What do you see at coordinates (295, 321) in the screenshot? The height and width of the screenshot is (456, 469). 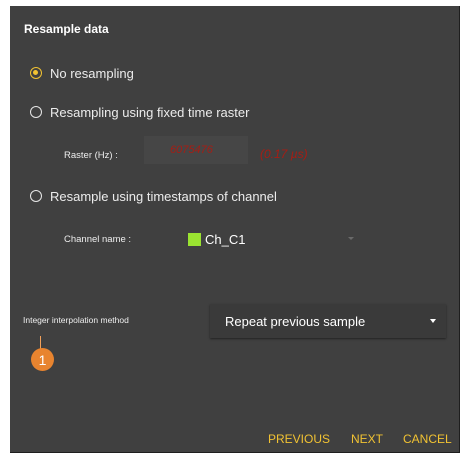 I see `interpolation-value: Repeat previous sample` at bounding box center [295, 321].